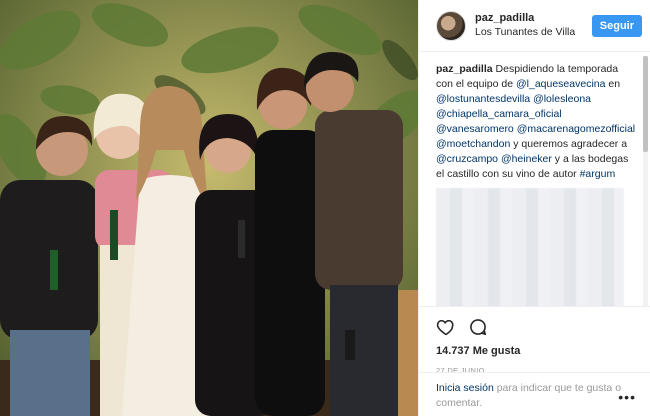 This screenshot has width=650, height=416. I want to click on comment-icon, so click(478, 327).